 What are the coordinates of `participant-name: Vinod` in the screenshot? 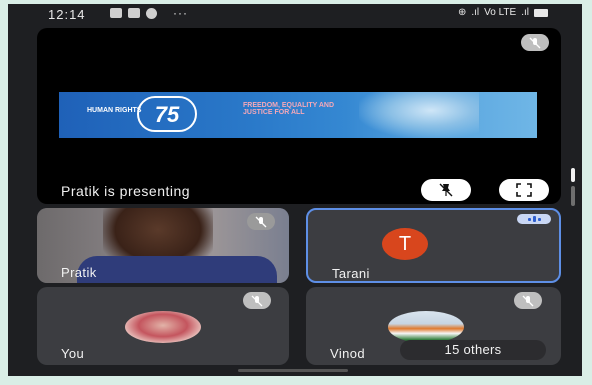 It's located at (348, 353).